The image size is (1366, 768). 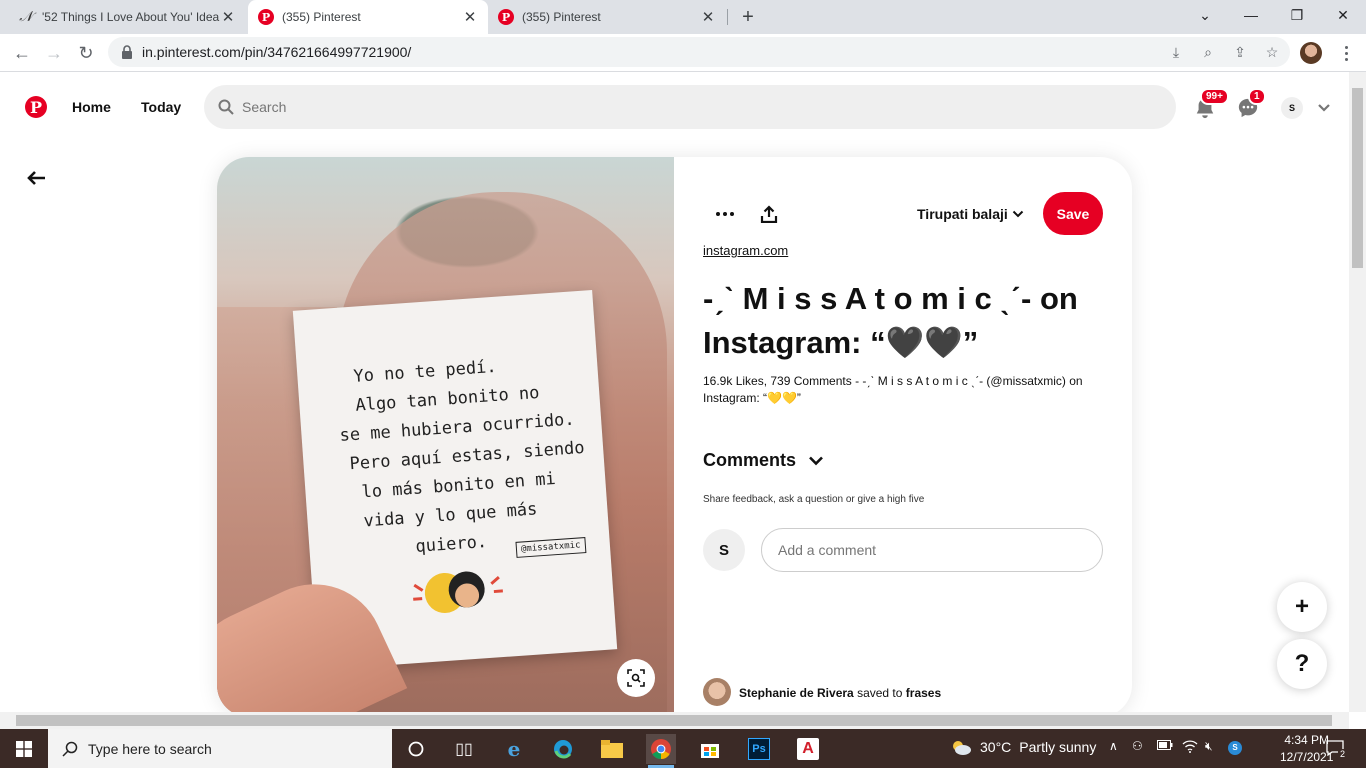 I want to click on restore-icon: ❐, so click(x=1297, y=15).